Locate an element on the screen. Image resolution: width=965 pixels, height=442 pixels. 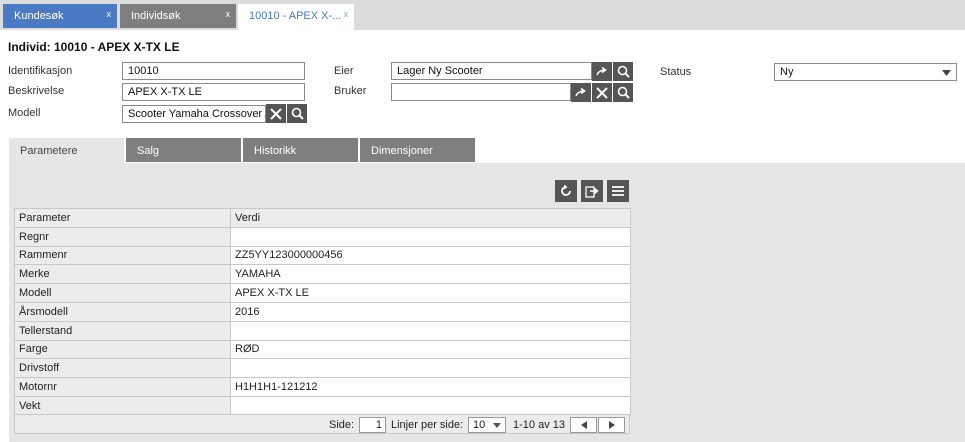
page-title: Individ: 10010 - APEX X-TX LE is located at coordinates (94, 47).